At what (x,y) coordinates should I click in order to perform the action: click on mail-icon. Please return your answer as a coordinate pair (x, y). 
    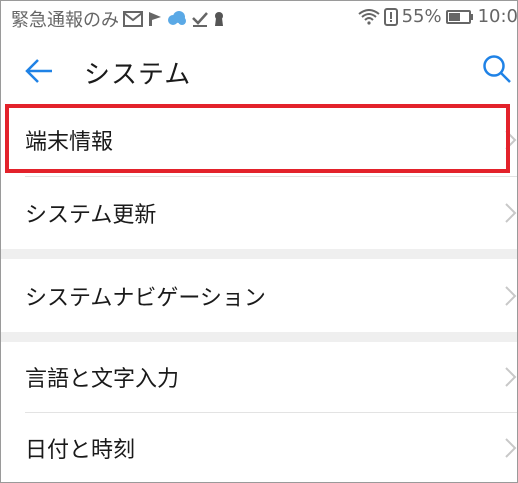
    Looking at the image, I should click on (133, 19).